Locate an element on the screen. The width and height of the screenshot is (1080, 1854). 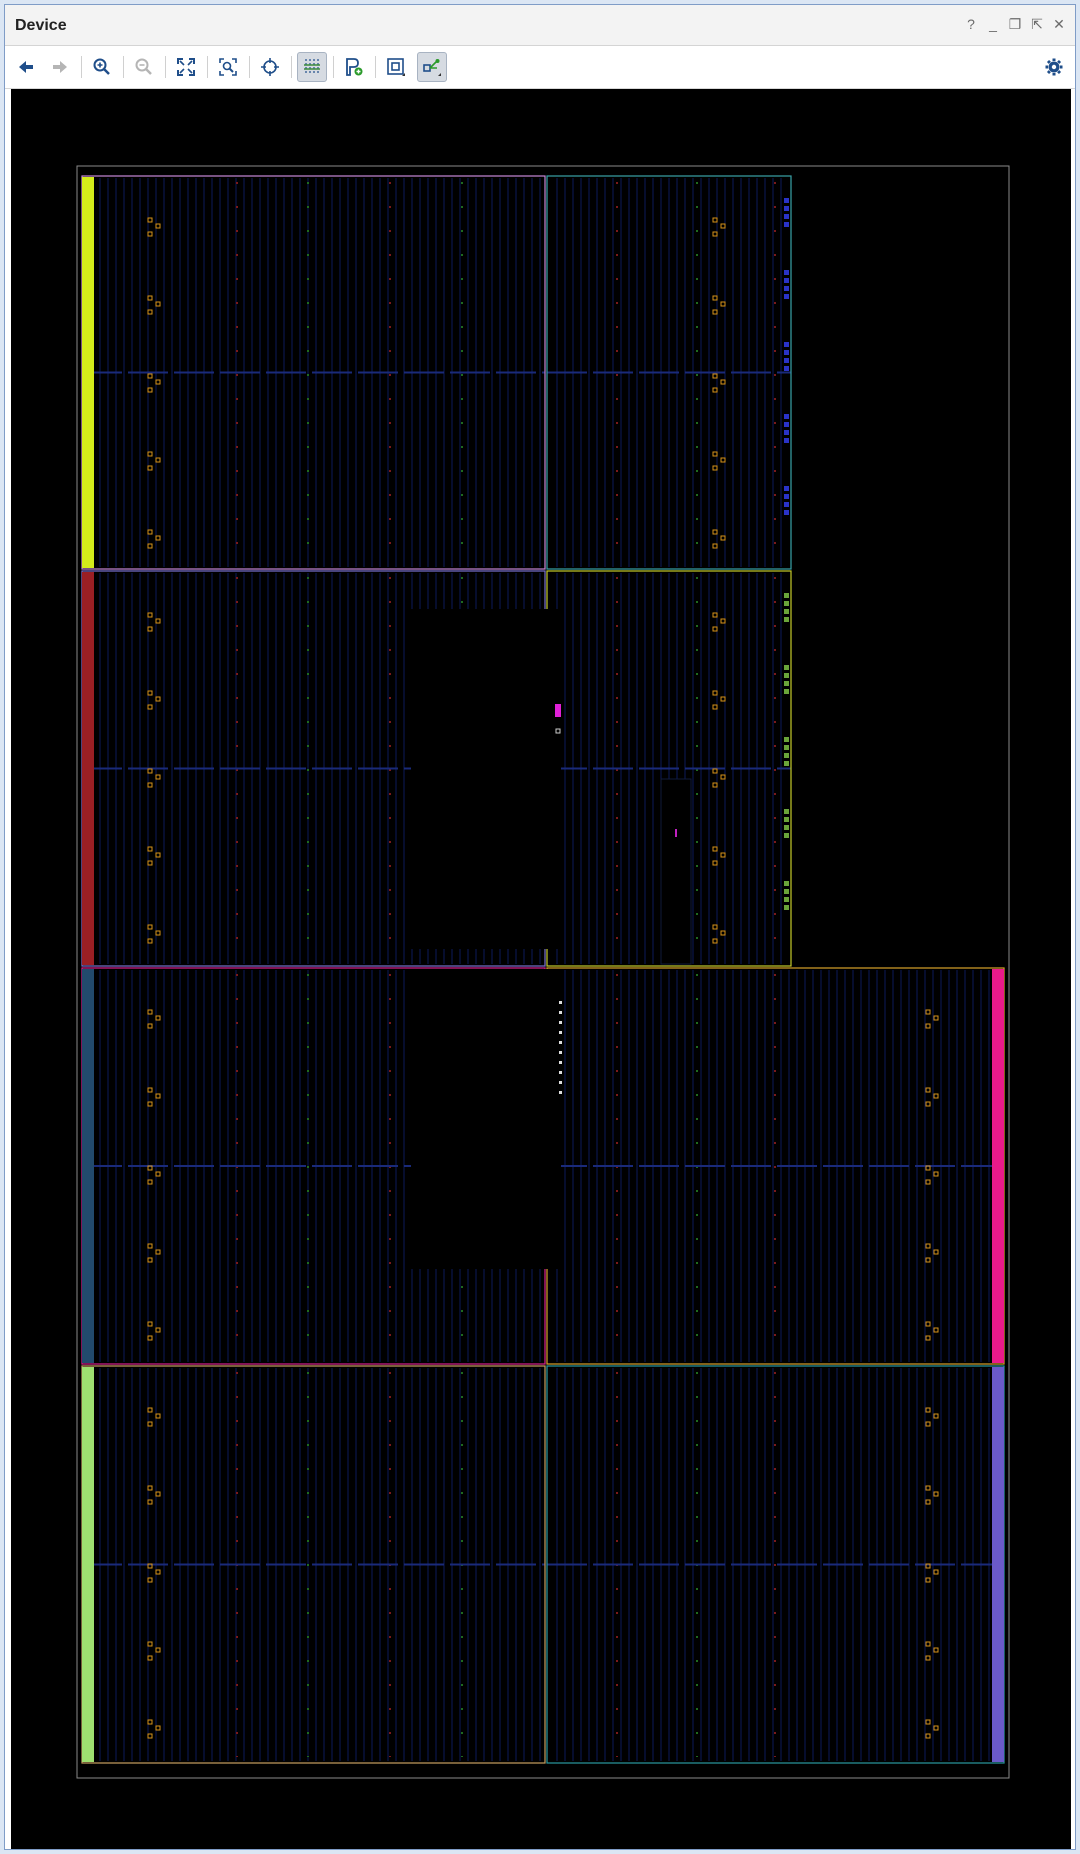
zoom-in-button is located at coordinates (102, 67).